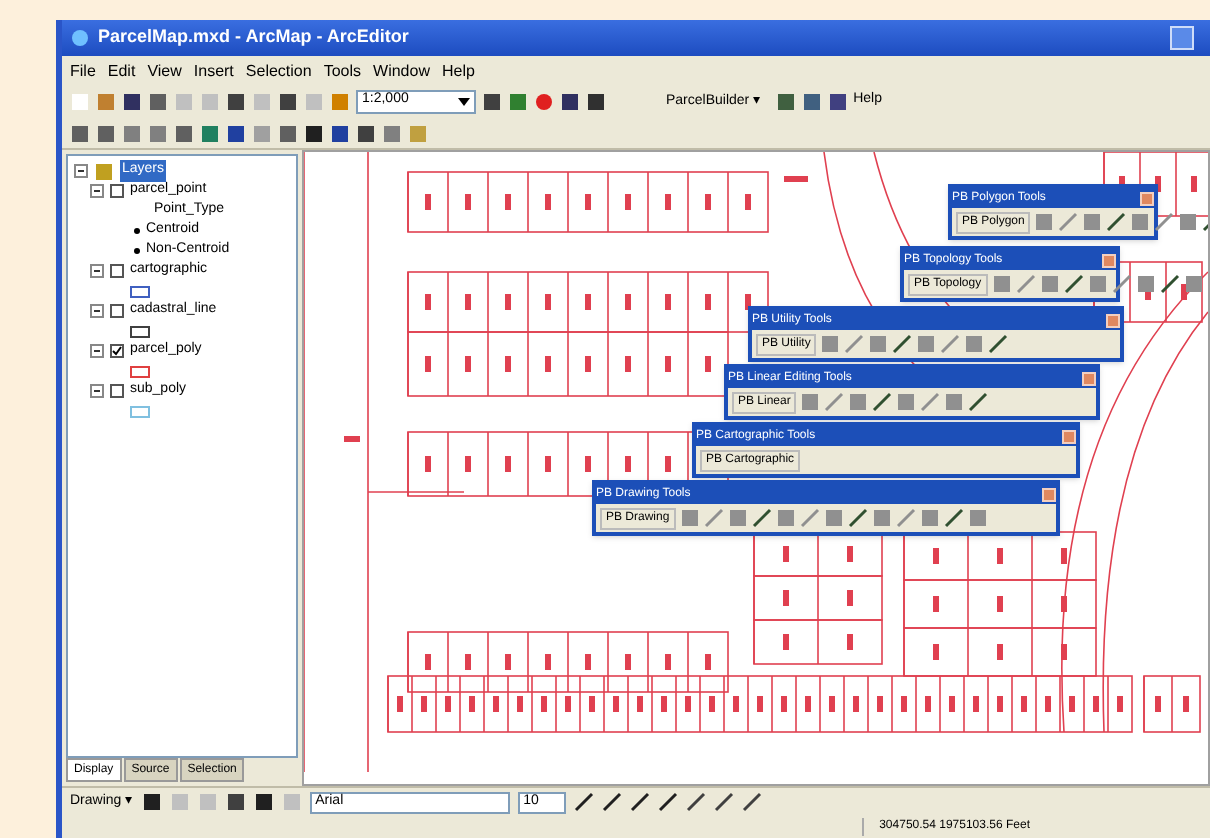 The image size is (1210, 838). What do you see at coordinates (253, 37) in the screenshot?
I see `window-title: ParcelMap.mxd - ArcMap - ArcEditor` at bounding box center [253, 37].